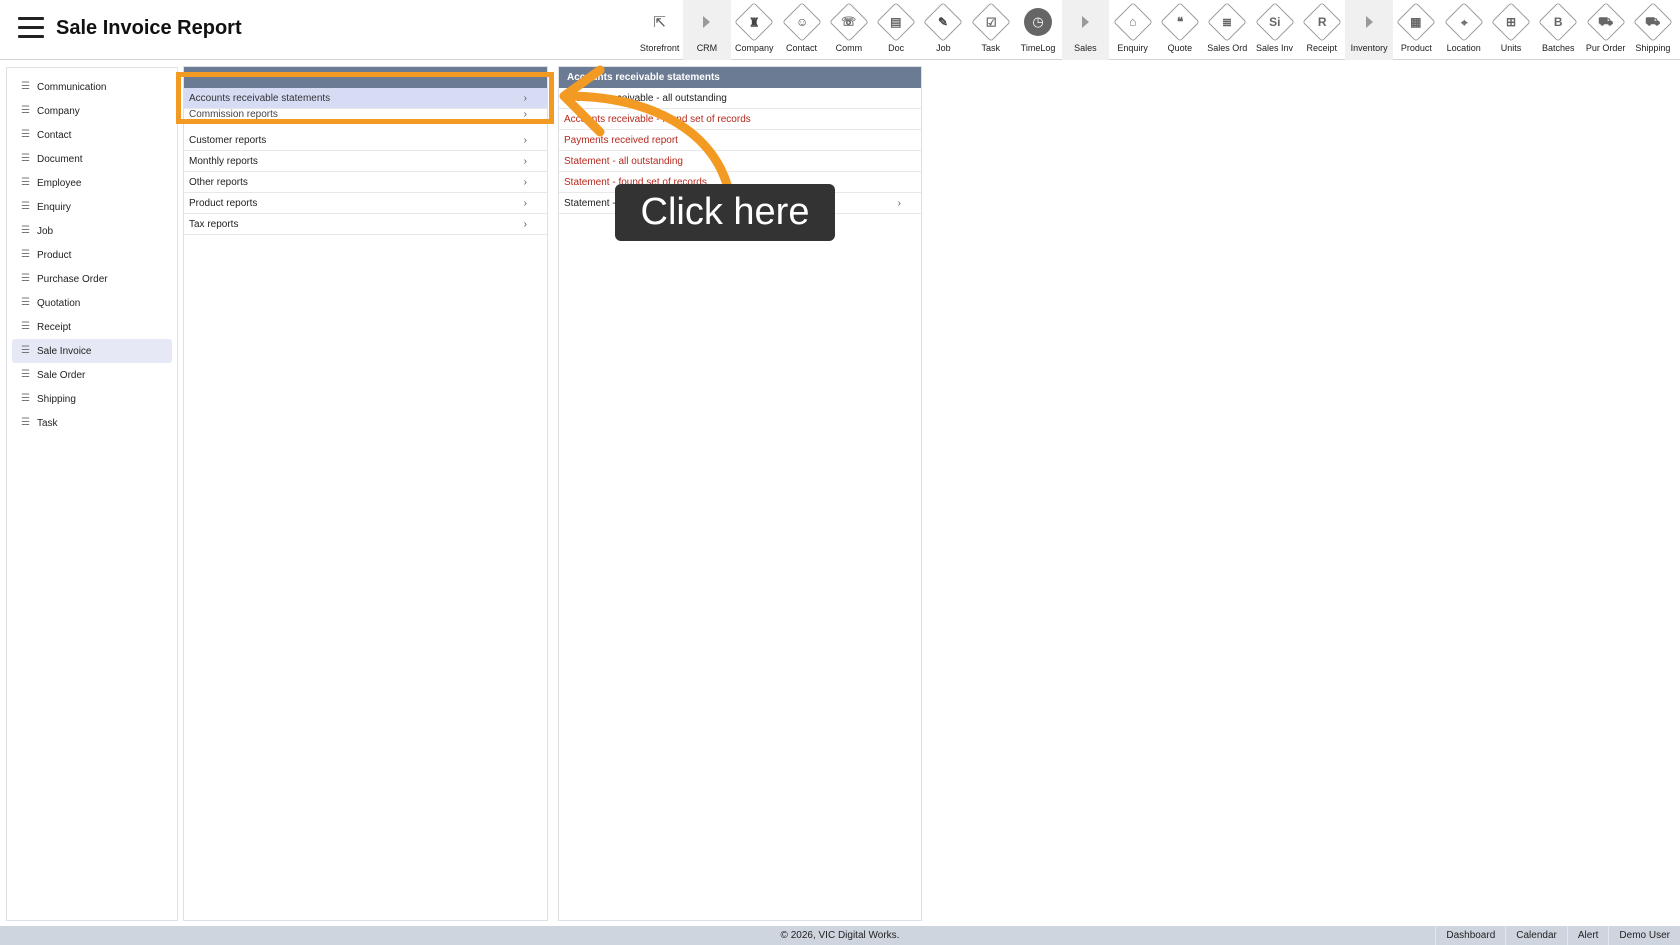  Describe the element at coordinates (92, 231) in the screenshot. I see `sidebar-item-job: ☰ Job` at that location.